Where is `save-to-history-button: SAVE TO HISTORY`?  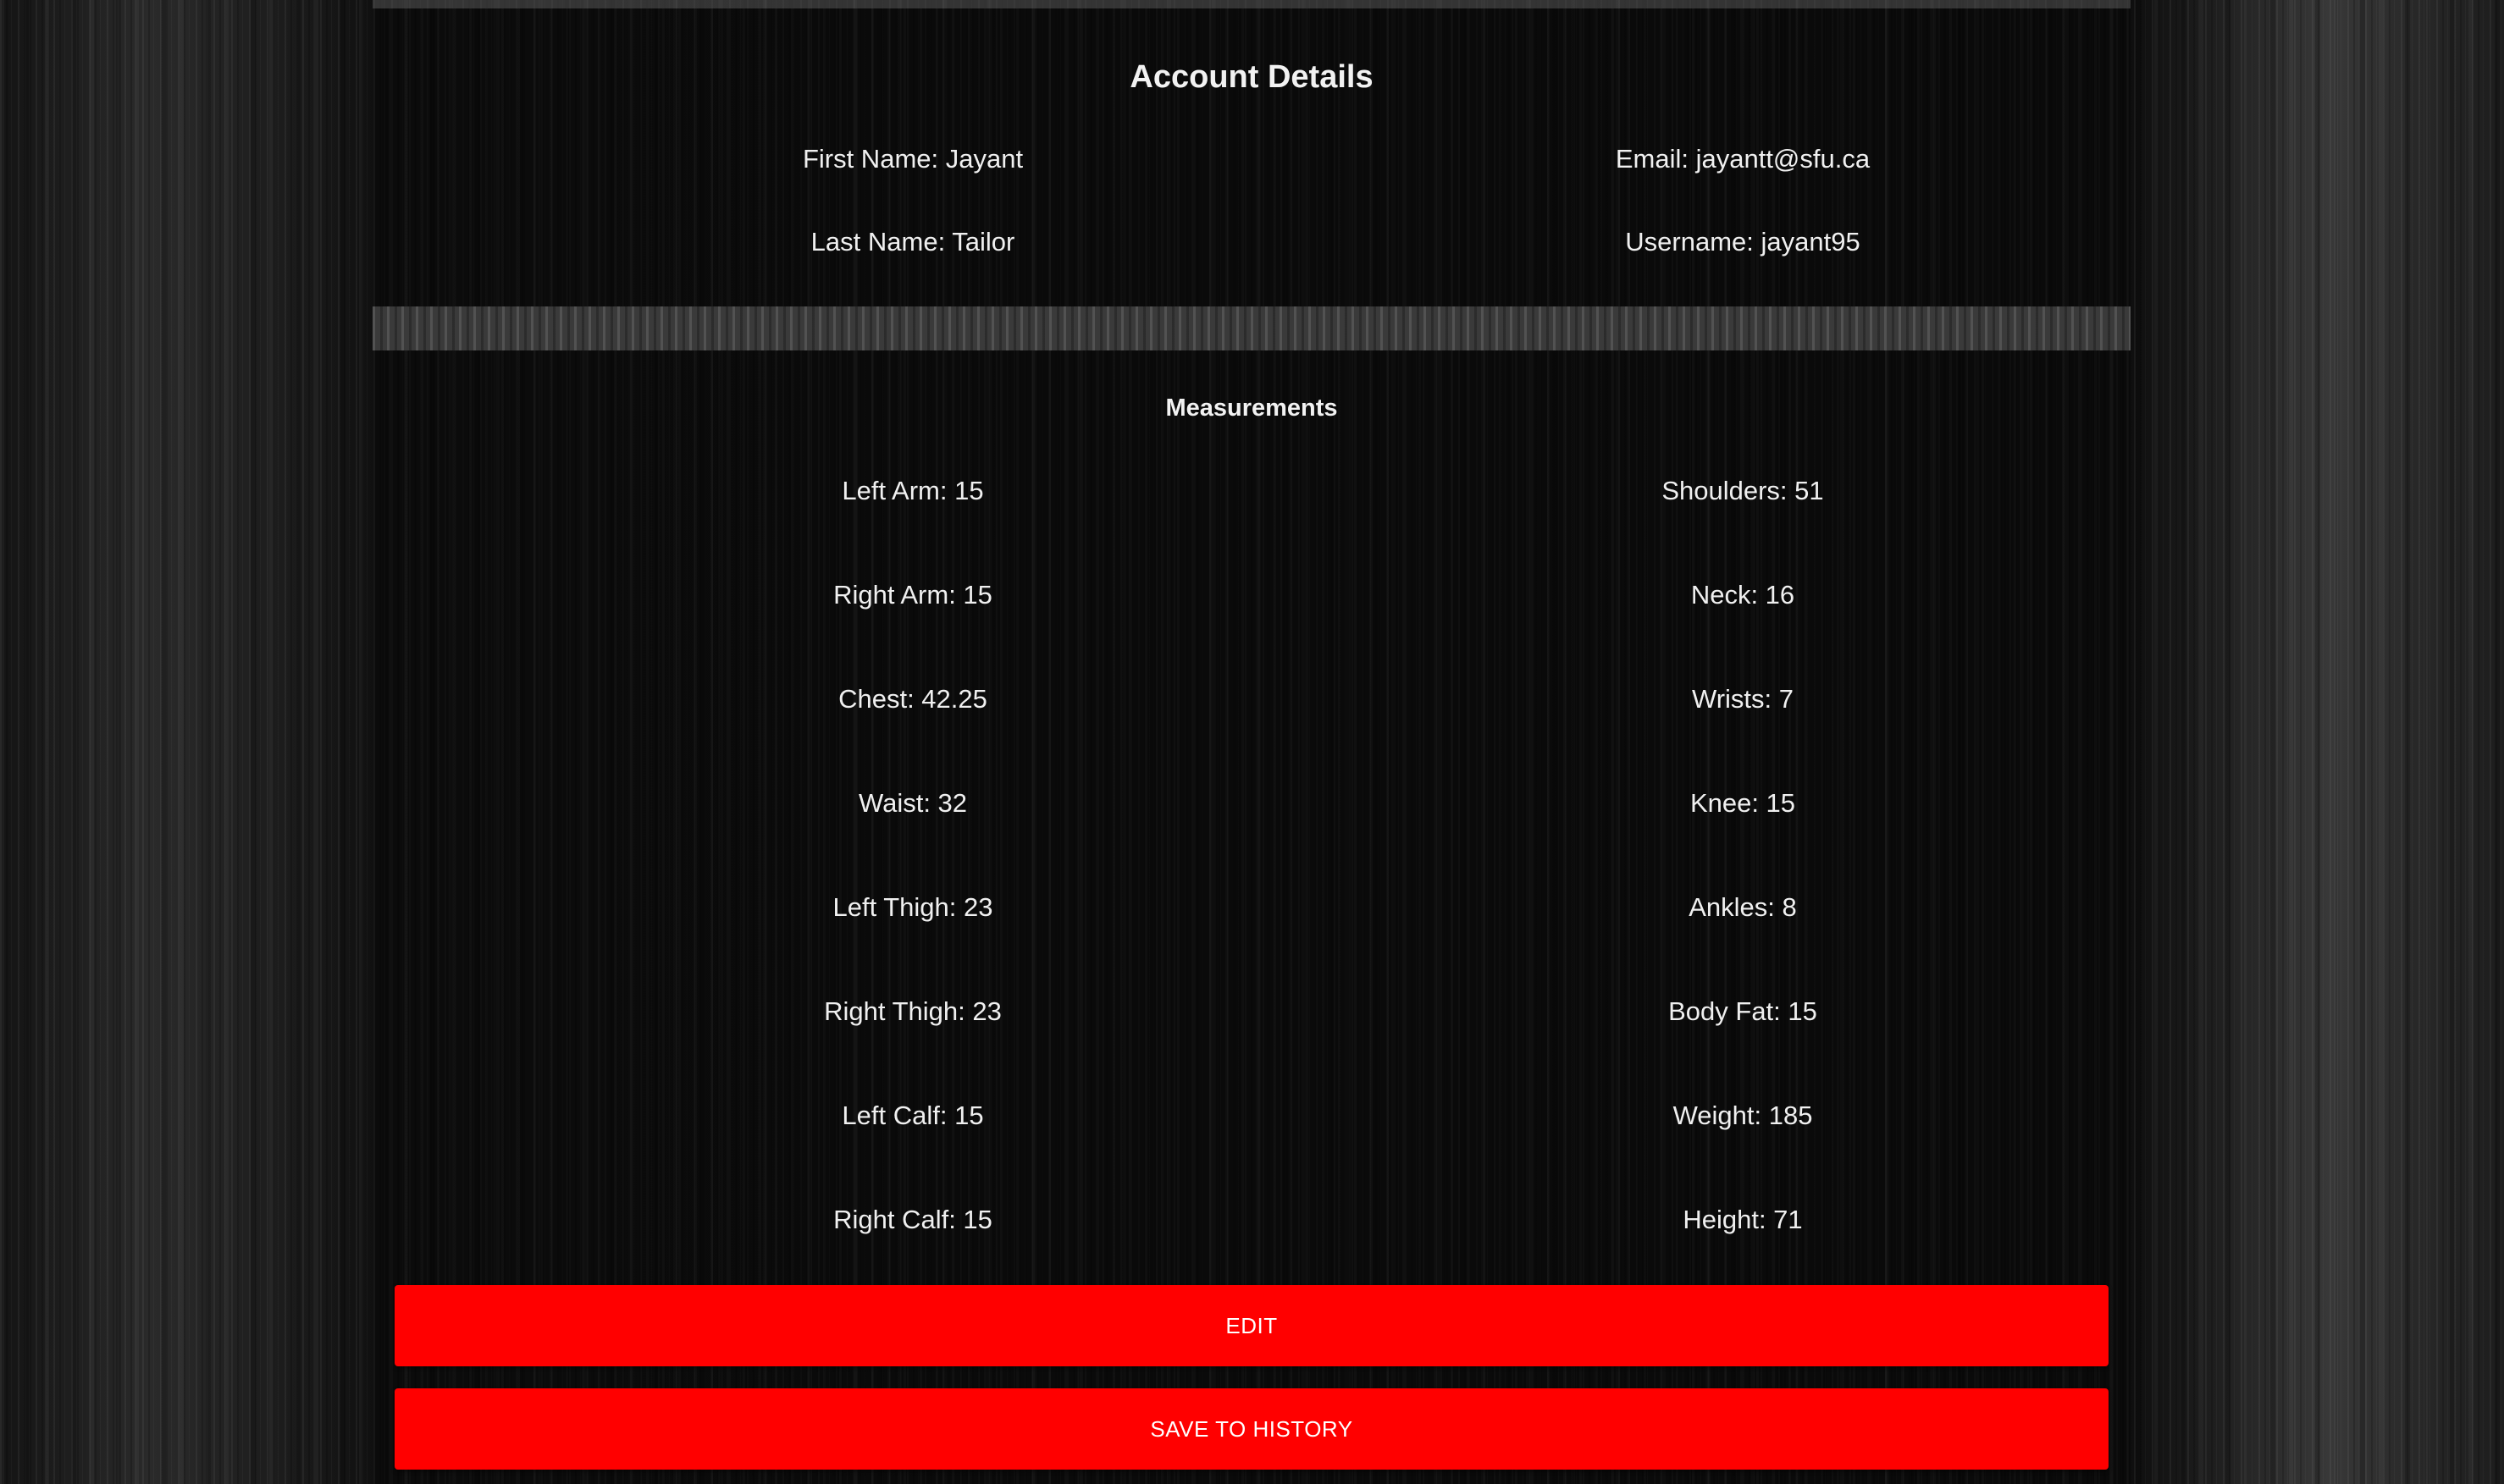 save-to-history-button: SAVE TO HISTORY is located at coordinates (1252, 1429).